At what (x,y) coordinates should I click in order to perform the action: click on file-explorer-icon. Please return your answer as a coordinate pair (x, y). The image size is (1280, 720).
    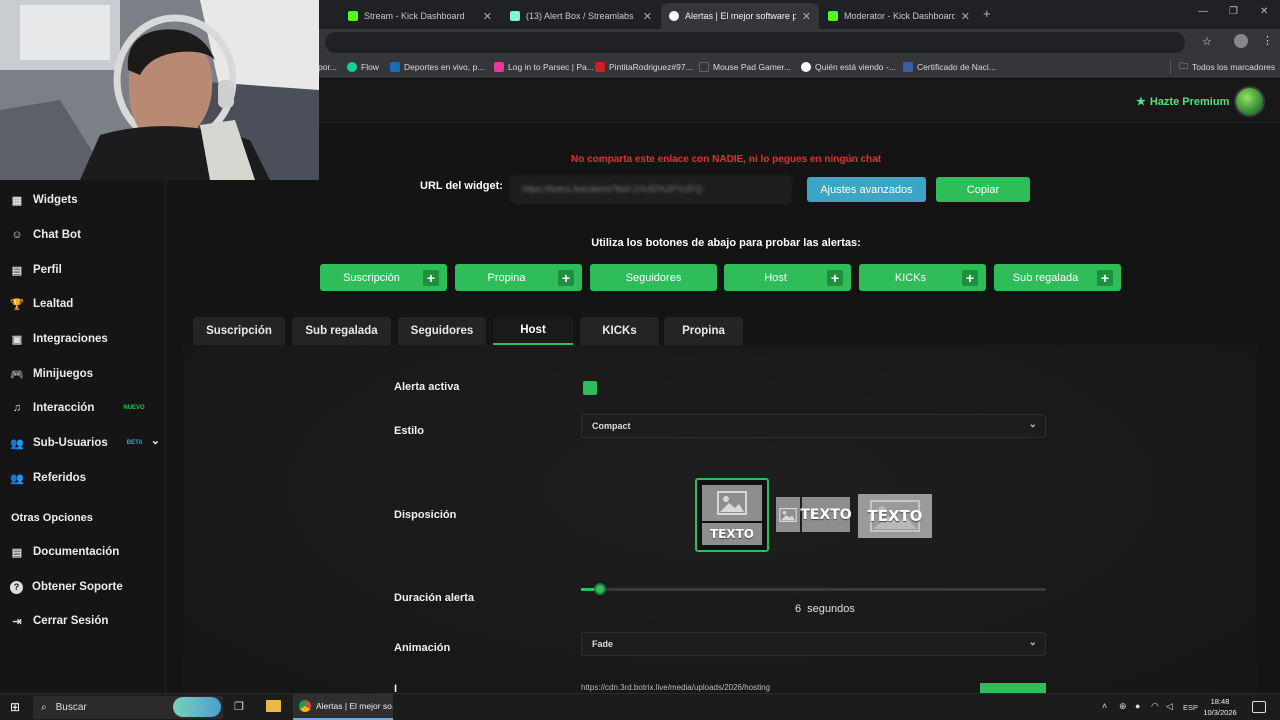
    Looking at the image, I should click on (273, 706).